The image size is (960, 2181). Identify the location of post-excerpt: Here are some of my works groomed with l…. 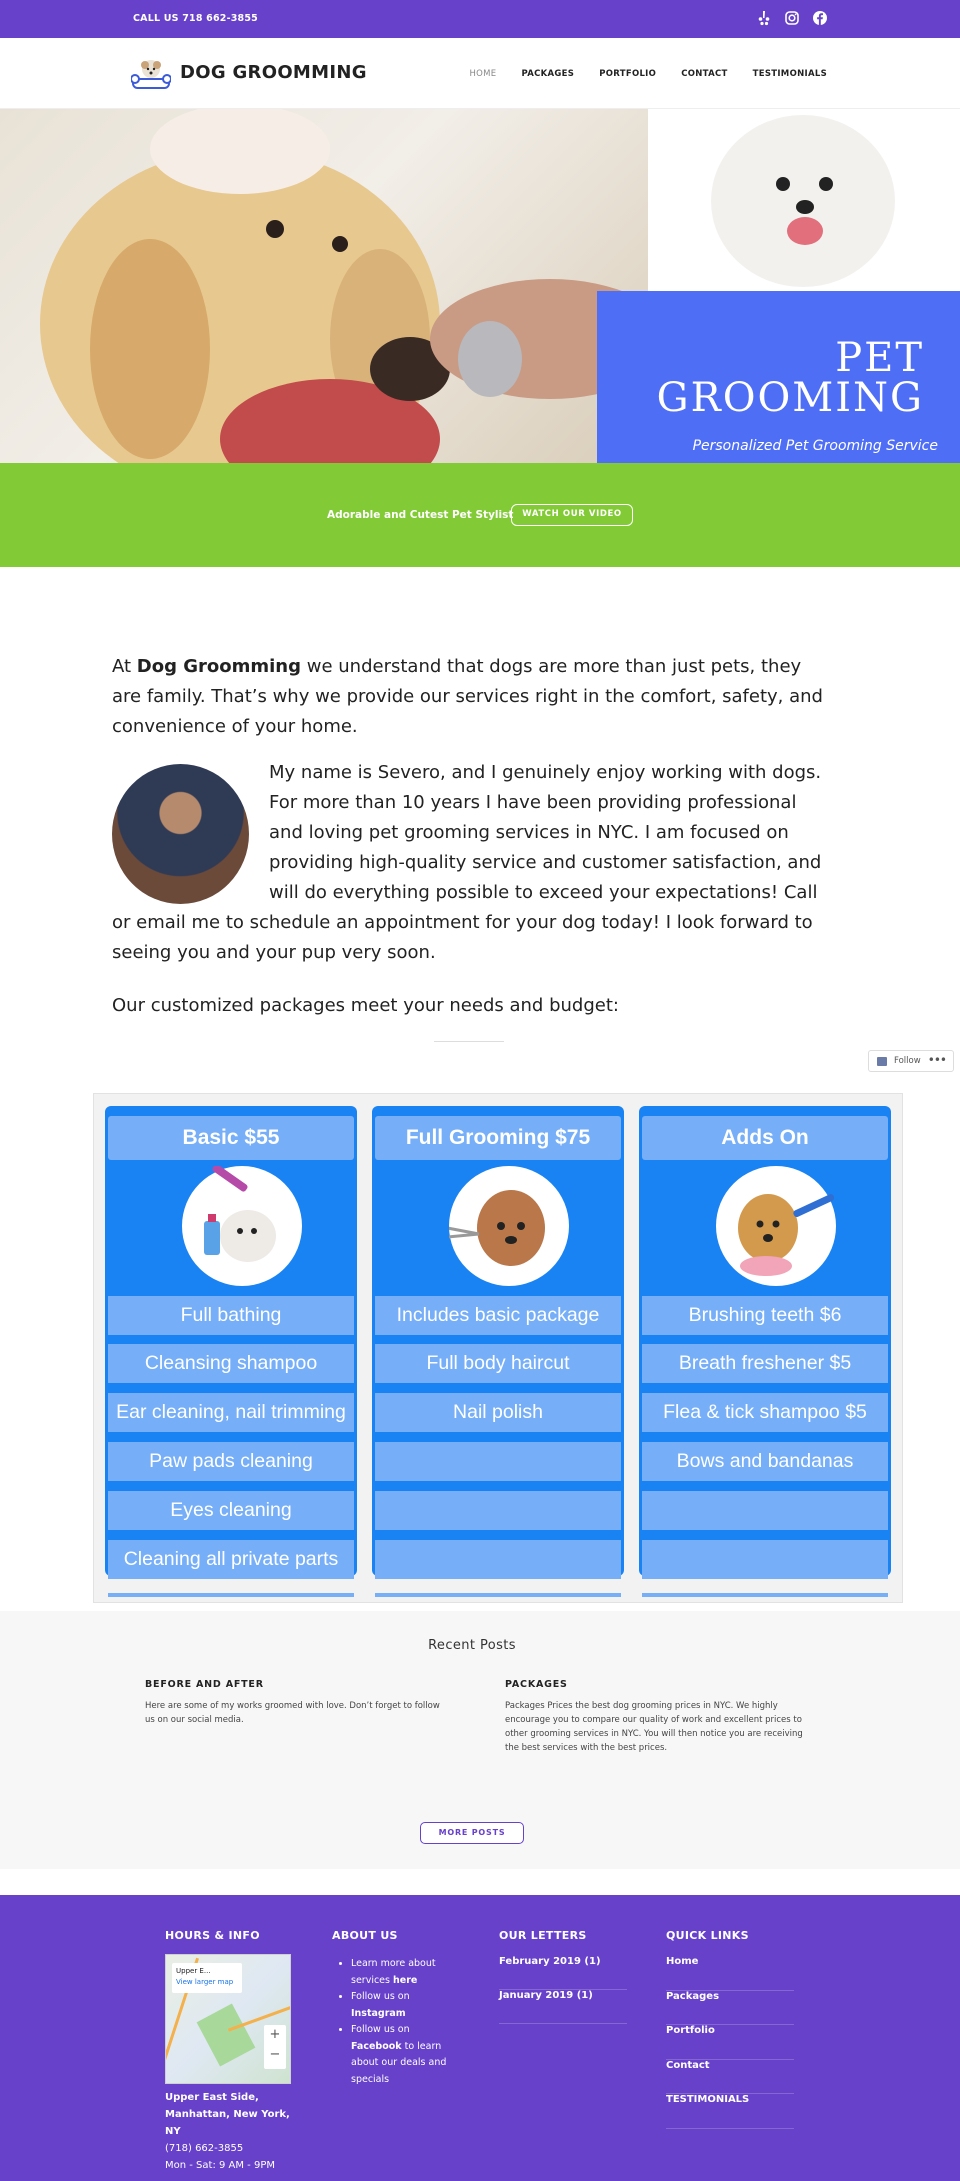
(292, 1713).